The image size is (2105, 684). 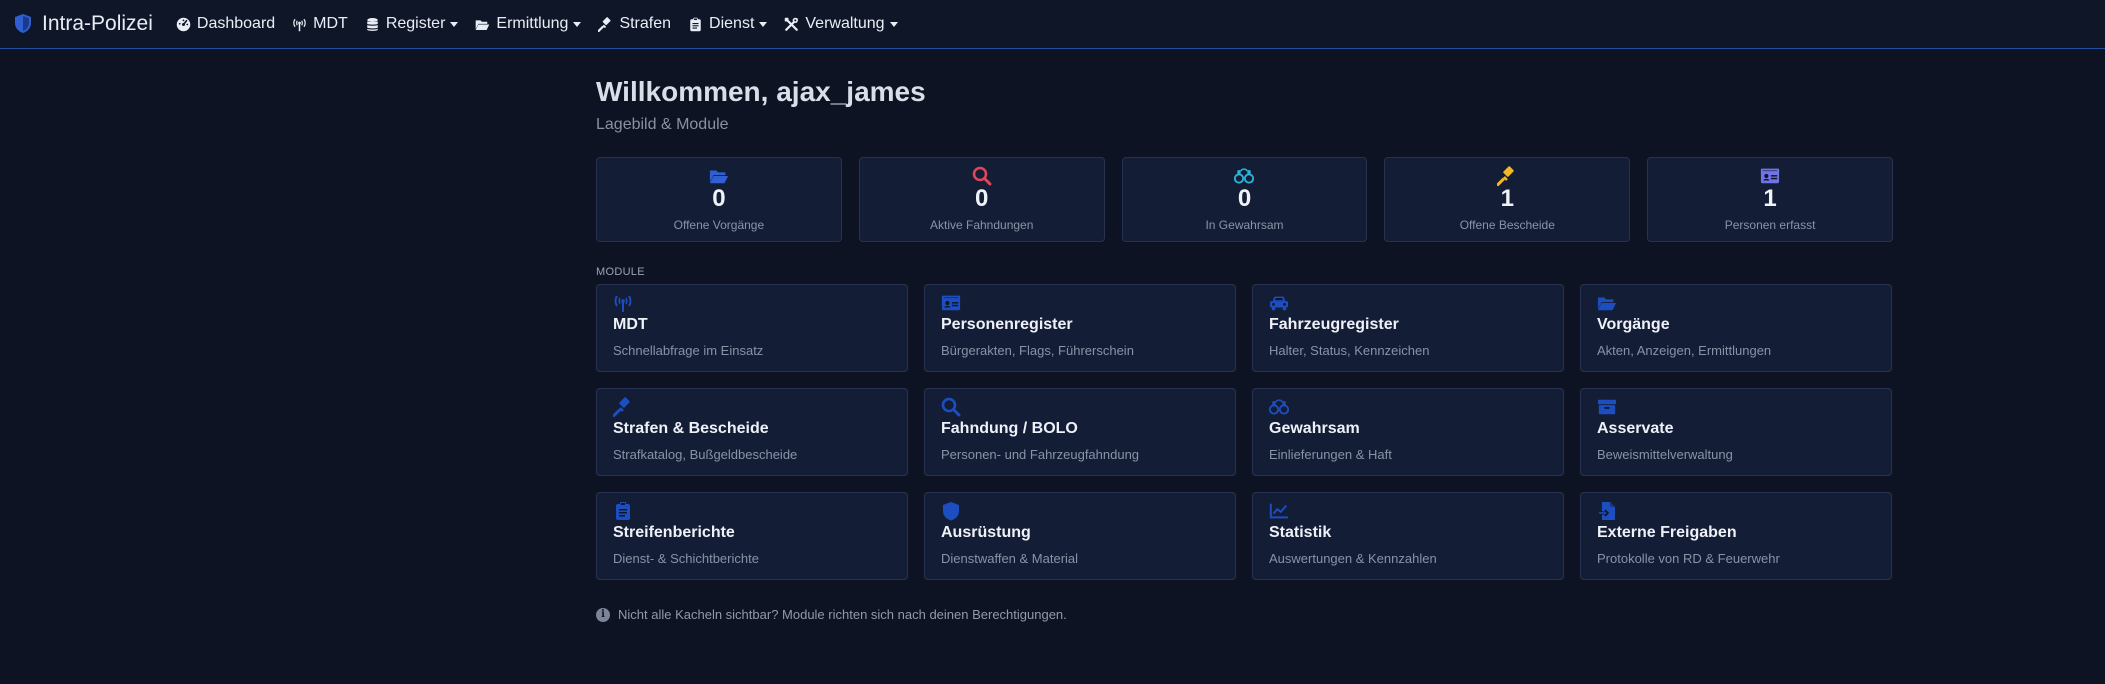 I want to click on nav-item-label: Dashboard, so click(x=236, y=23).